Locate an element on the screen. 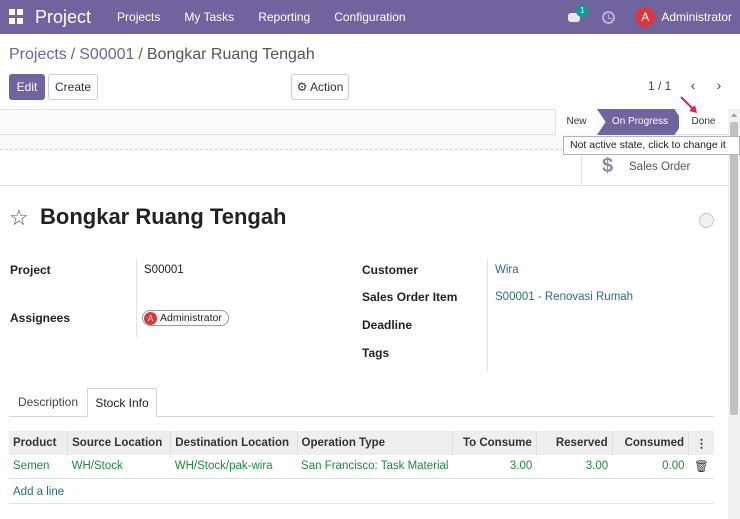 Image resolution: width=740 pixels, height=519 pixels. menu-configuration: Configuration is located at coordinates (369, 17).